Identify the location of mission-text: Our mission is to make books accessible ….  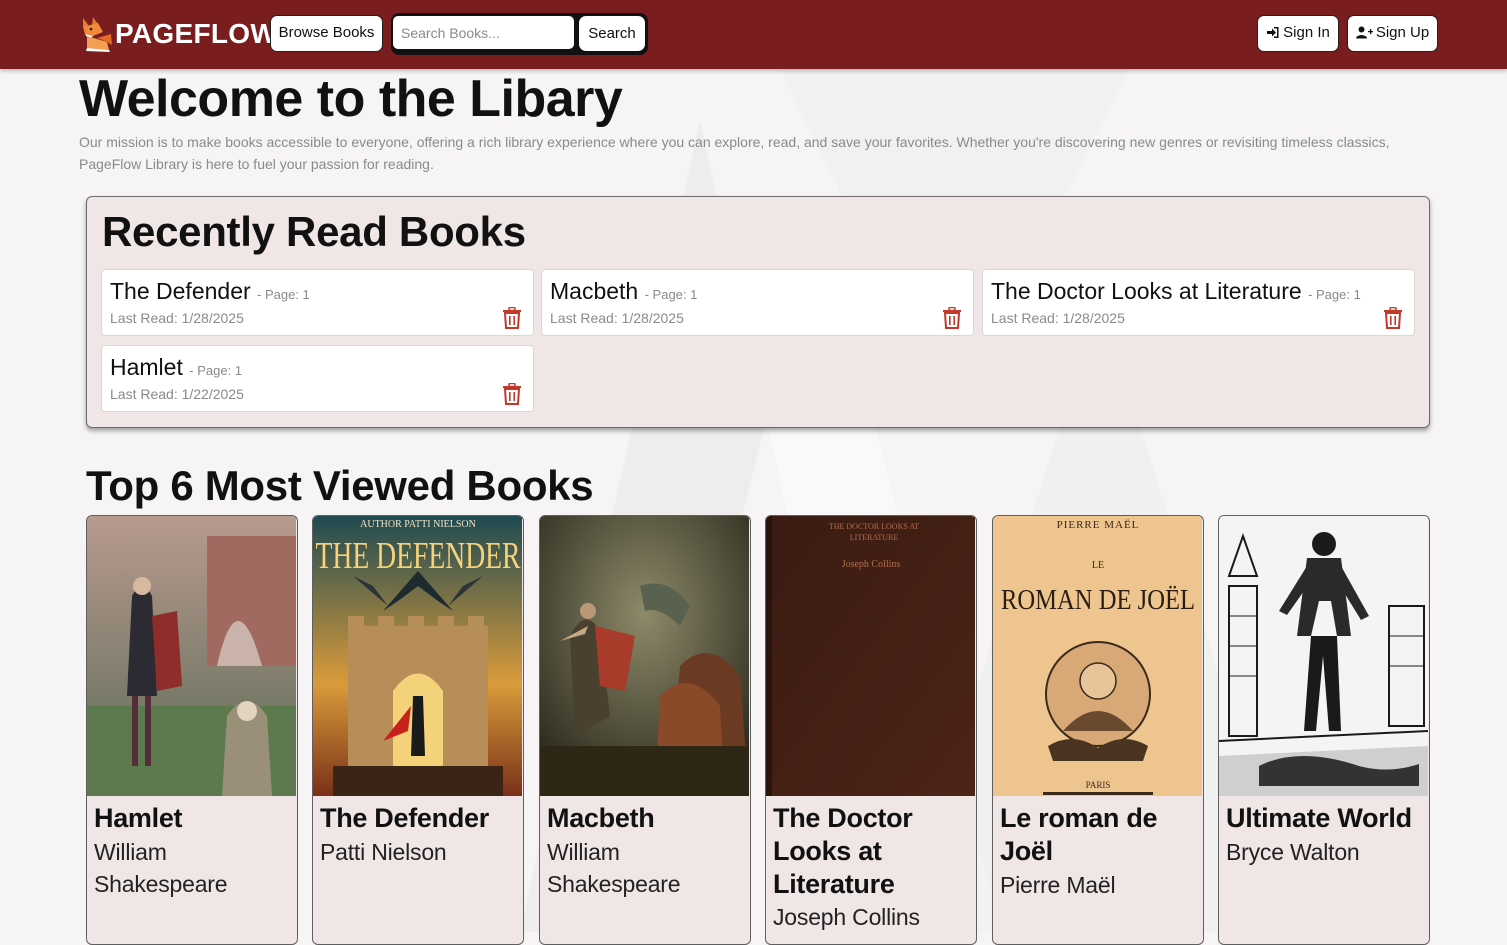
(734, 153).